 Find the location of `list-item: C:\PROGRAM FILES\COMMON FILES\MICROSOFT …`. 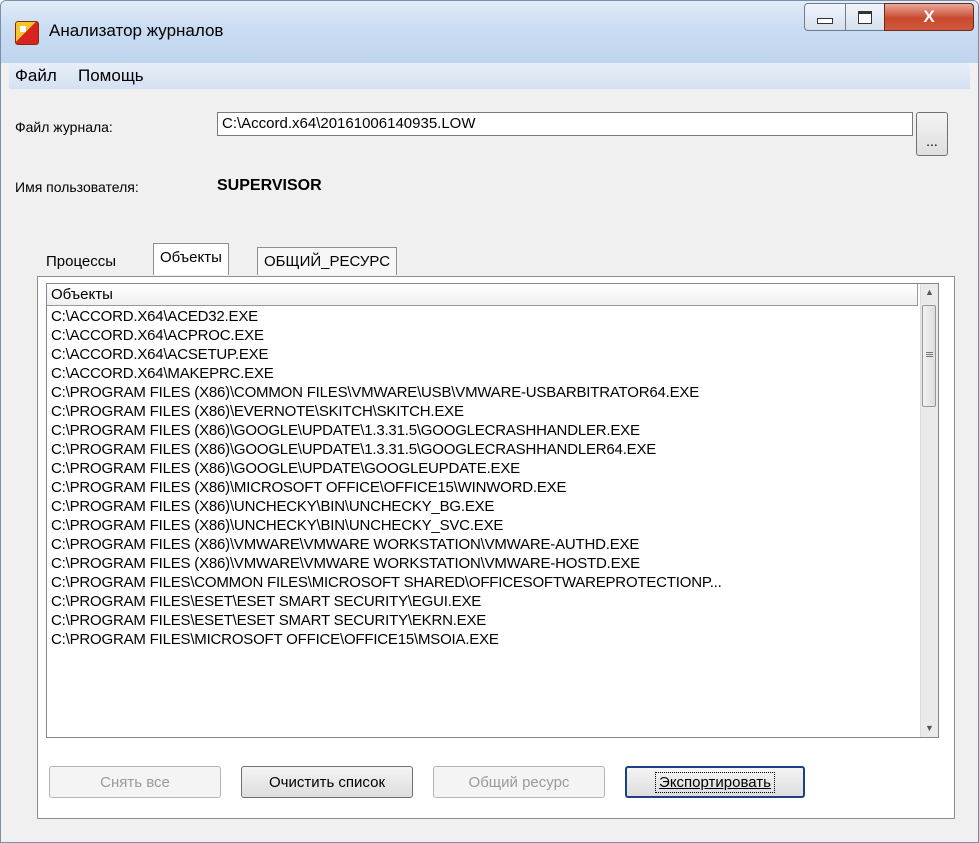

list-item: C:\PROGRAM FILES\COMMON FILES\MICROSOFT … is located at coordinates (482, 582).